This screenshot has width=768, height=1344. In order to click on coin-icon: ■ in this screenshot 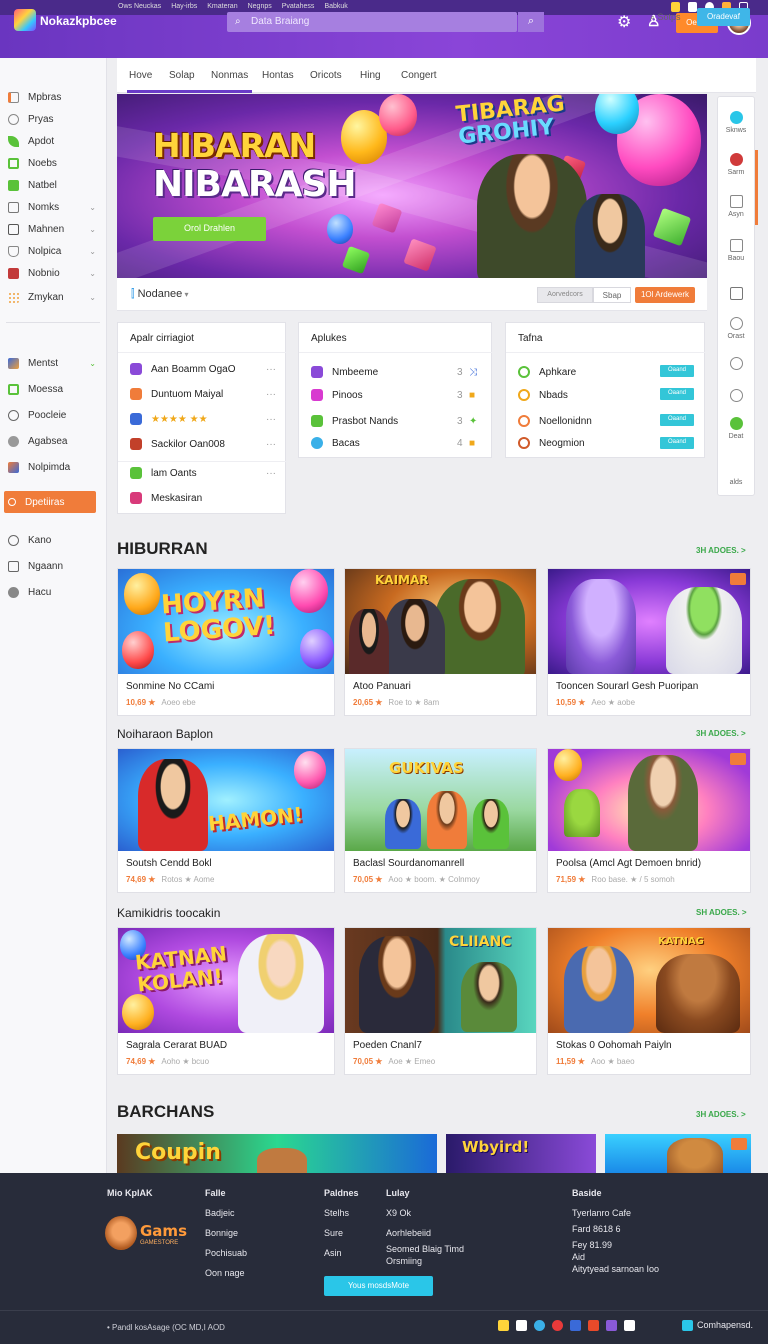, I will do `click(472, 395)`.